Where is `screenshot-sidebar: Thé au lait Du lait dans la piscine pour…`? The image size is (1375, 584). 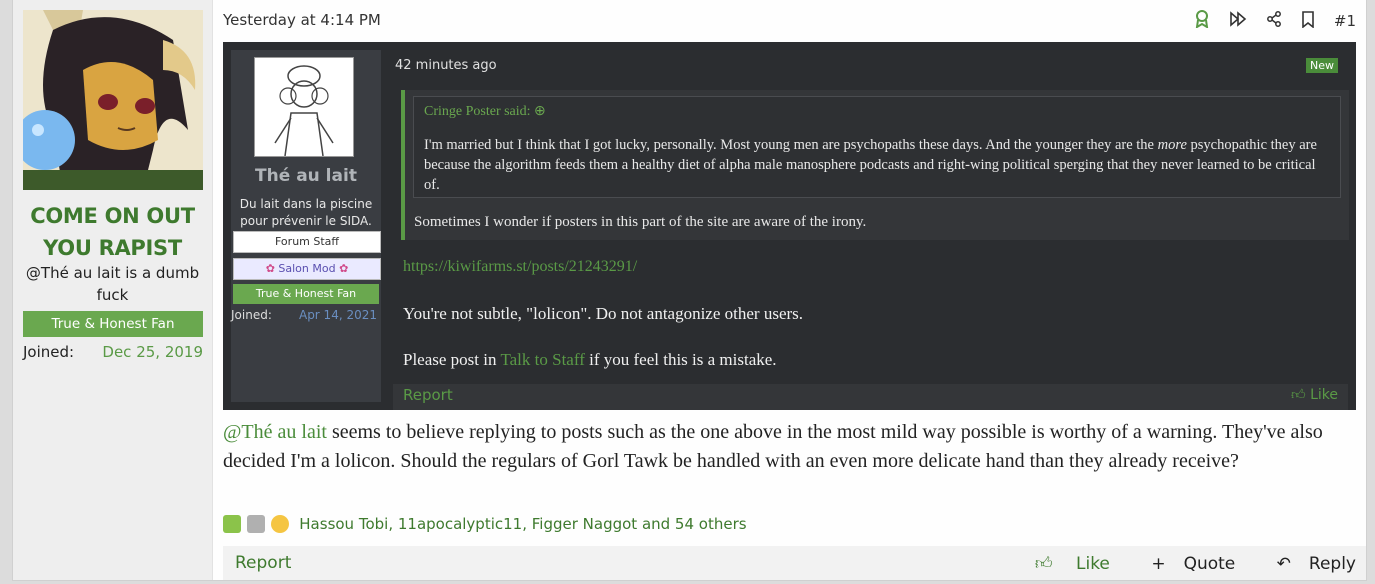
screenshot-sidebar: Thé au lait Du lait dans la piscine pour… is located at coordinates (306, 226).